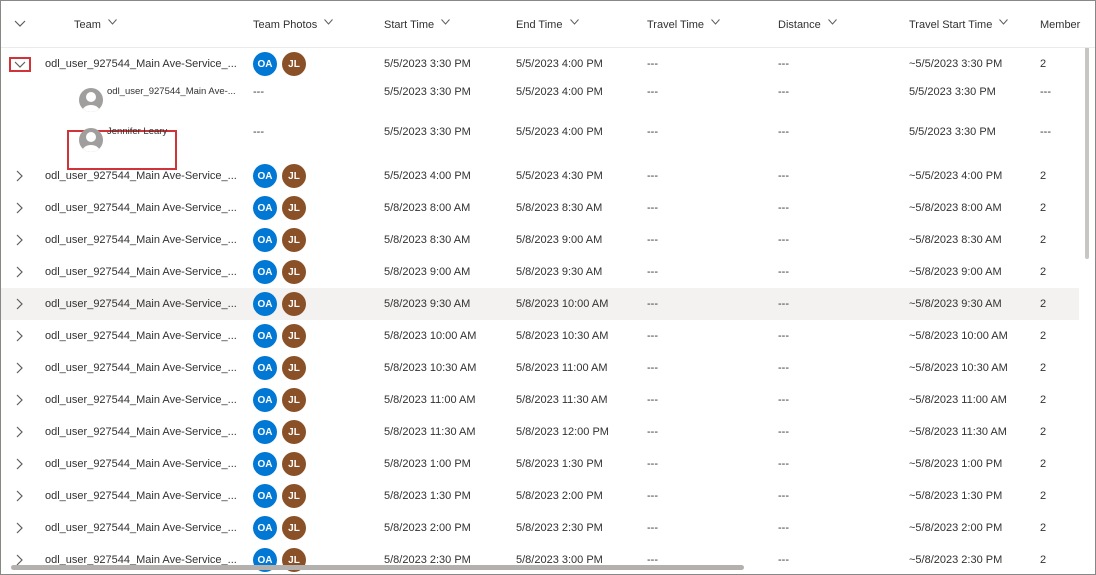  Describe the element at coordinates (1087, 137) in the screenshot. I see `vertical-scrollbar` at that location.